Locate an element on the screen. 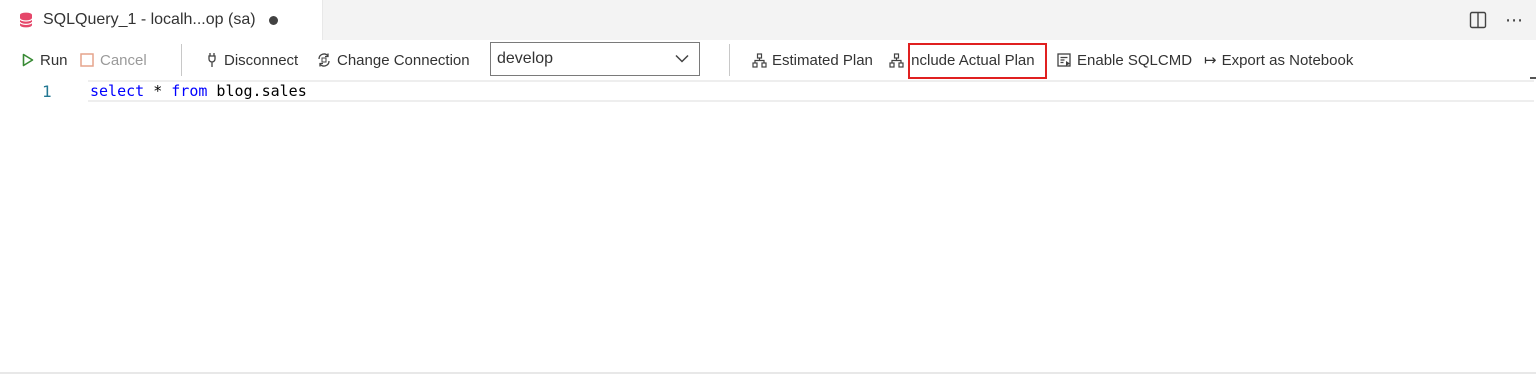 This screenshot has width=1536, height=376. export-arrow-icon: ↦ is located at coordinates (1210, 60).